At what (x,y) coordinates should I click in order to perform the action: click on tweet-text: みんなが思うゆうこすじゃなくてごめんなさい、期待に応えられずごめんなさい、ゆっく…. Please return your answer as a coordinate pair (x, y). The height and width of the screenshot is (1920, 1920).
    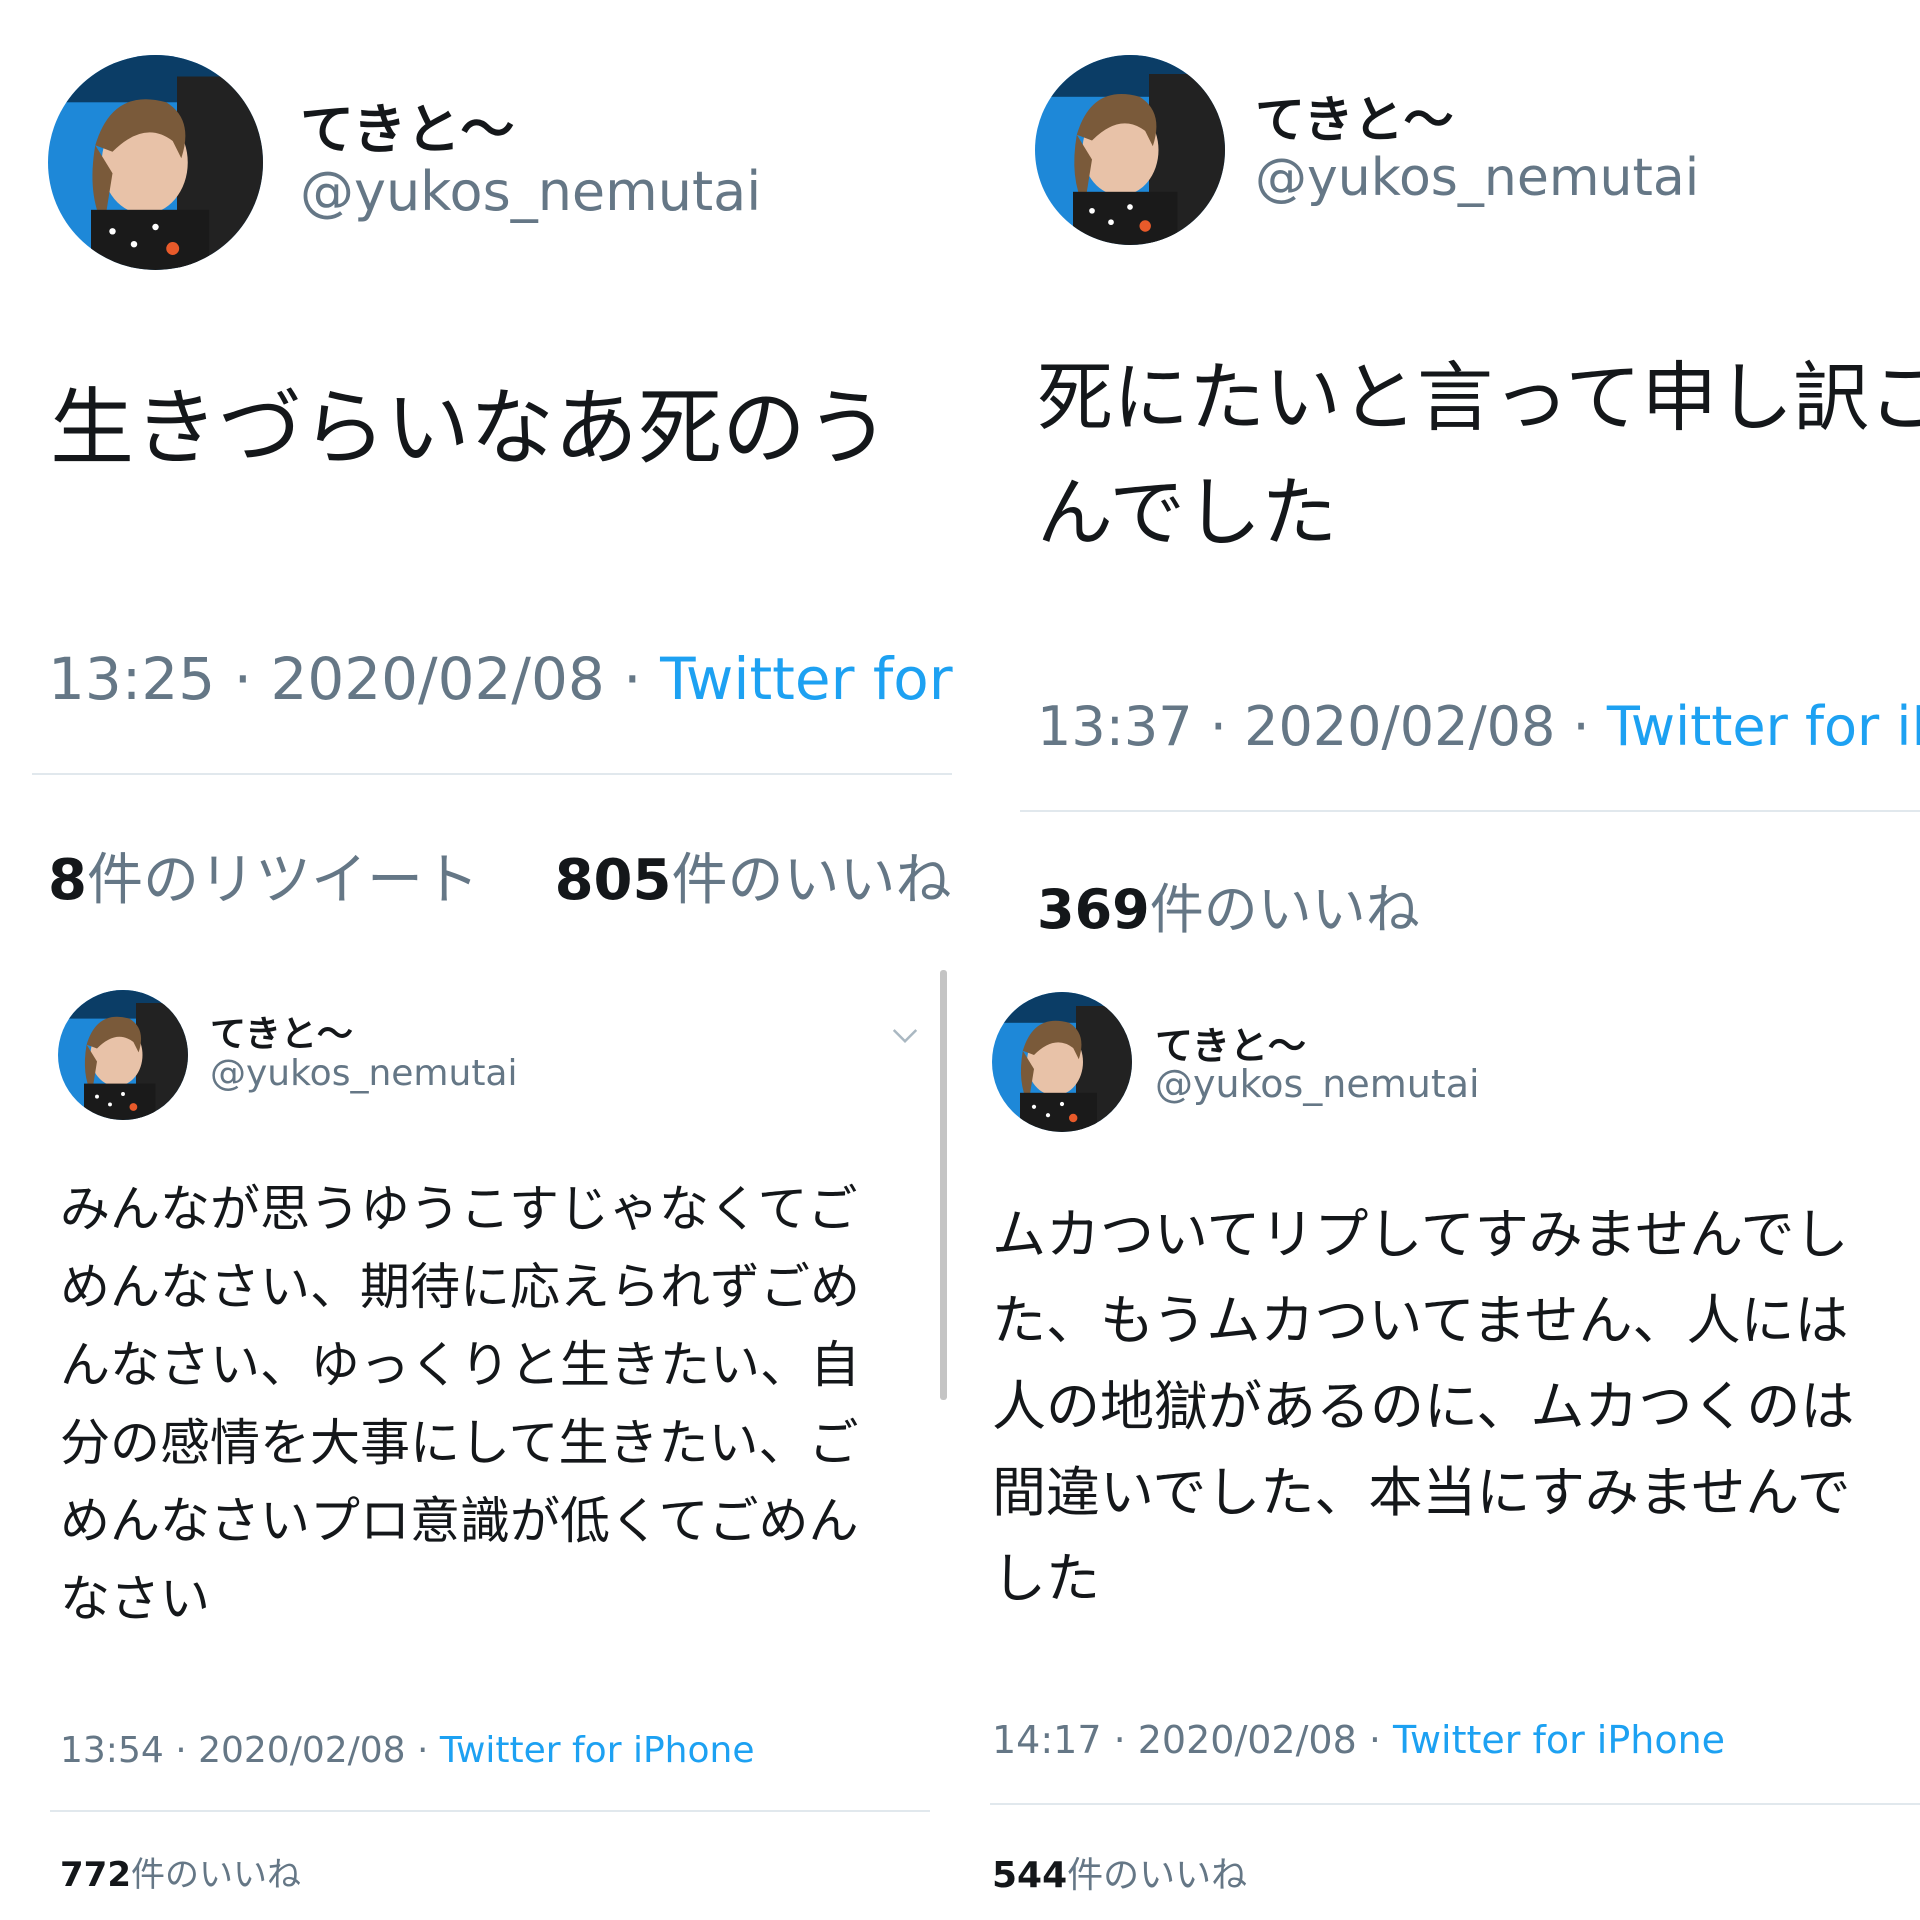
    Looking at the image, I should click on (460, 1404).